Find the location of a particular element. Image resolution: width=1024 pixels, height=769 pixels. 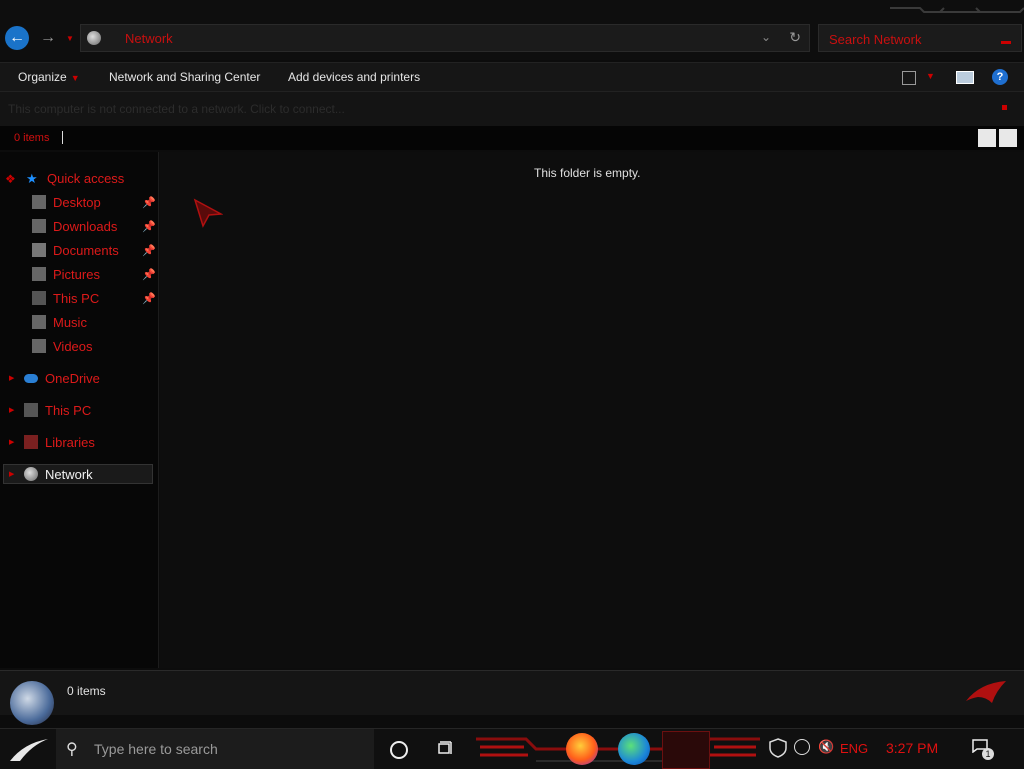

taskbar: ⚲ Type here to search 🔇 ENG 3:27 PM 1 is located at coordinates (512, 748).